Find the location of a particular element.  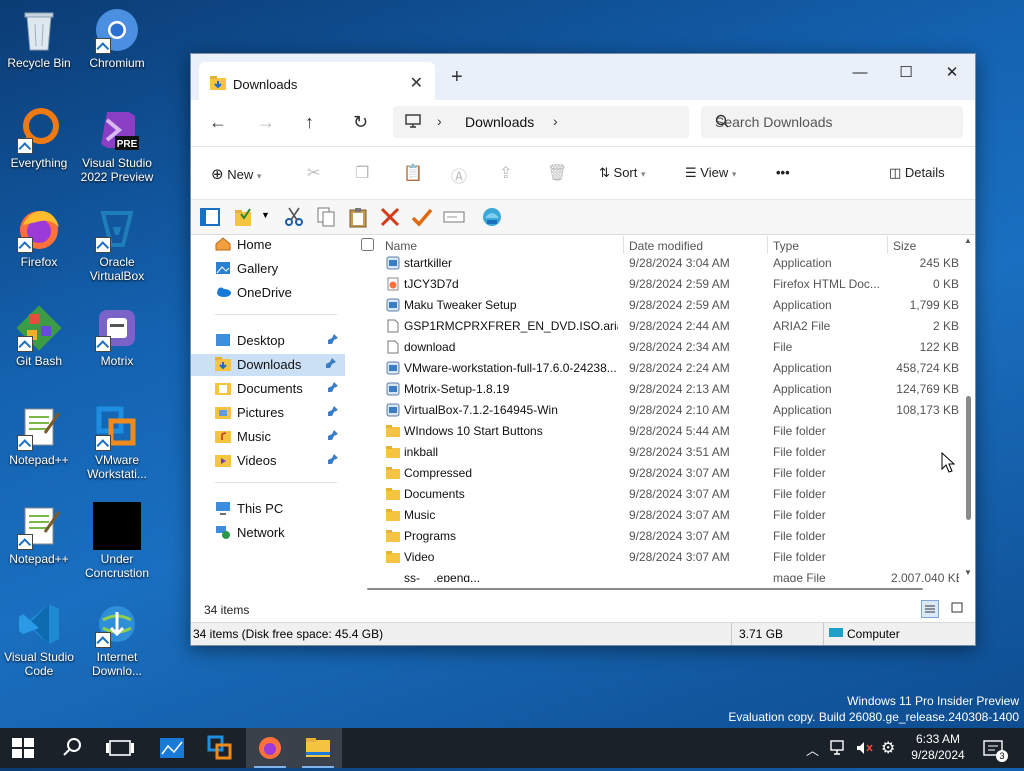

sort-button: ⇅ Sort ▾ is located at coordinates (622, 173).